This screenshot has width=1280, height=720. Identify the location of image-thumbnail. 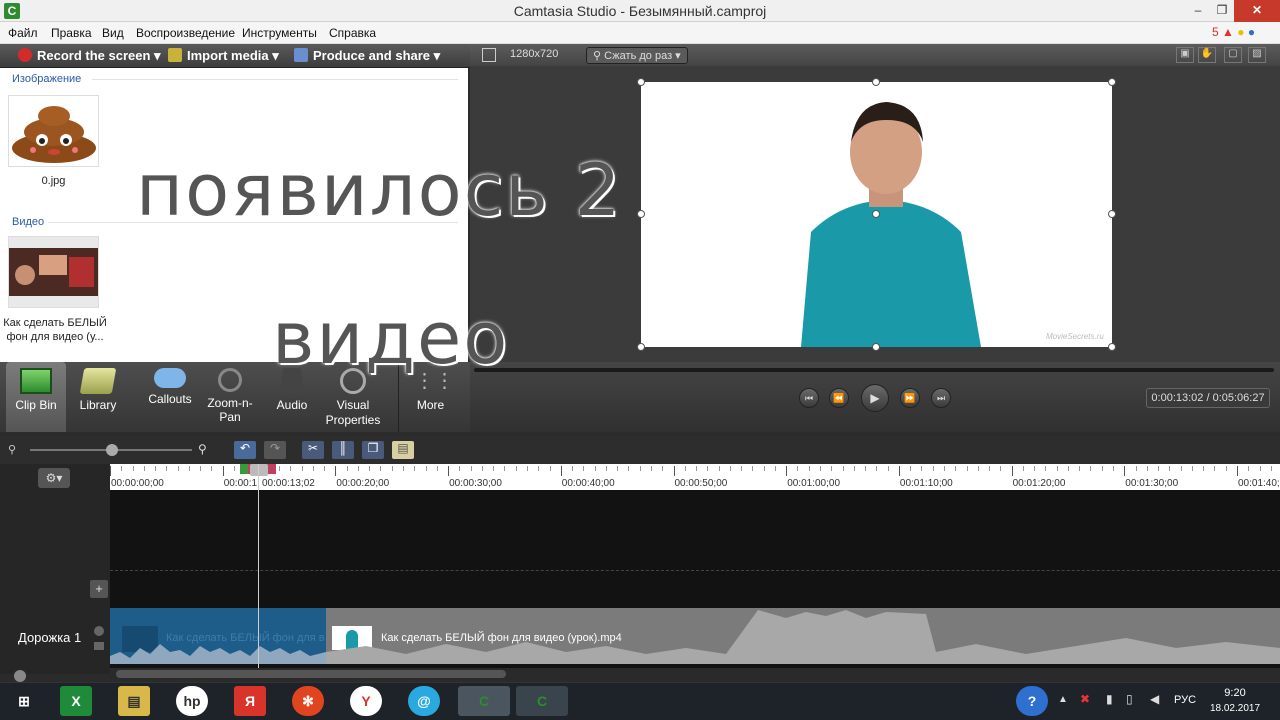
(53, 131).